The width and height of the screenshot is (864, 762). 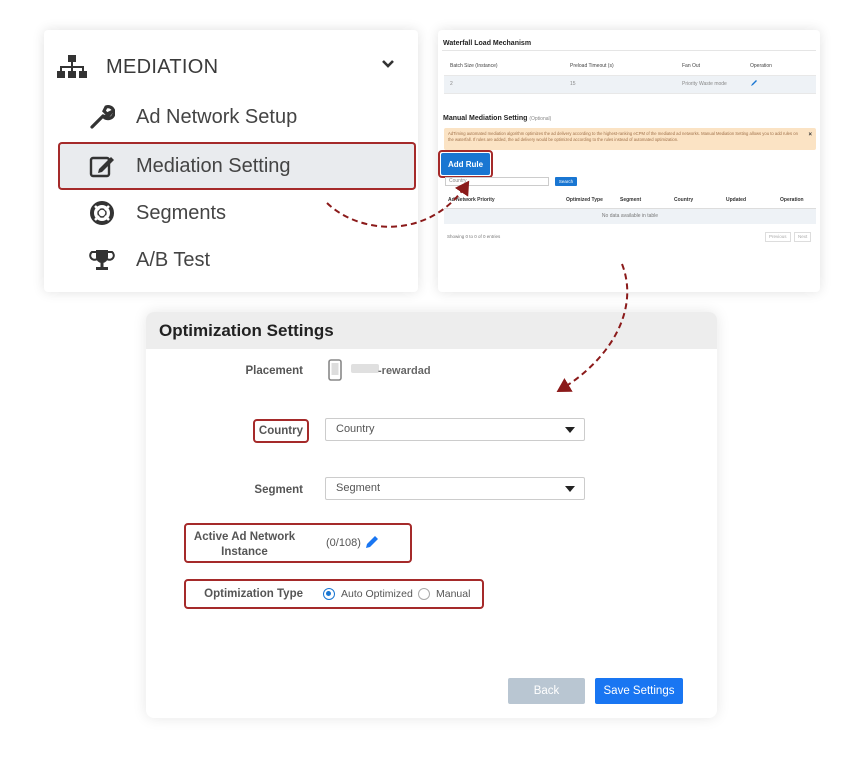 I want to click on arrow-to-optimization, so click(x=592, y=328).